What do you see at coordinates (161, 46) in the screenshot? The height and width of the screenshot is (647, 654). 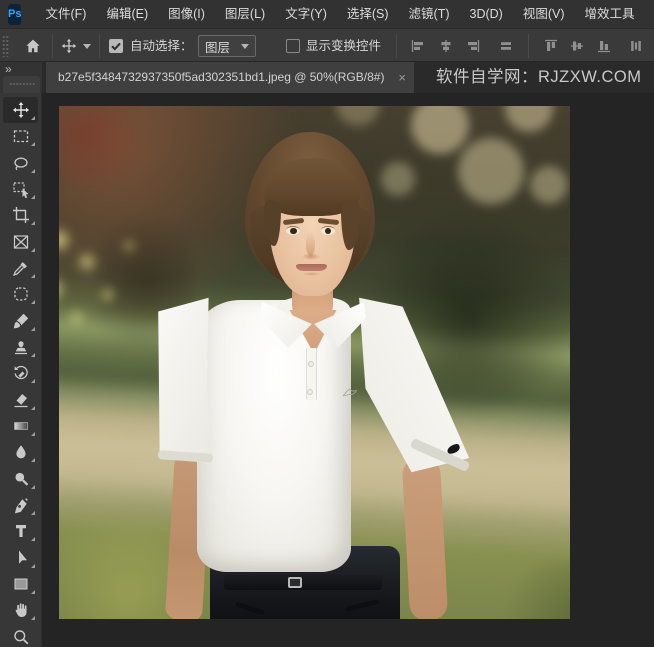 I see `auto-select-label: 自动选择：` at bounding box center [161, 46].